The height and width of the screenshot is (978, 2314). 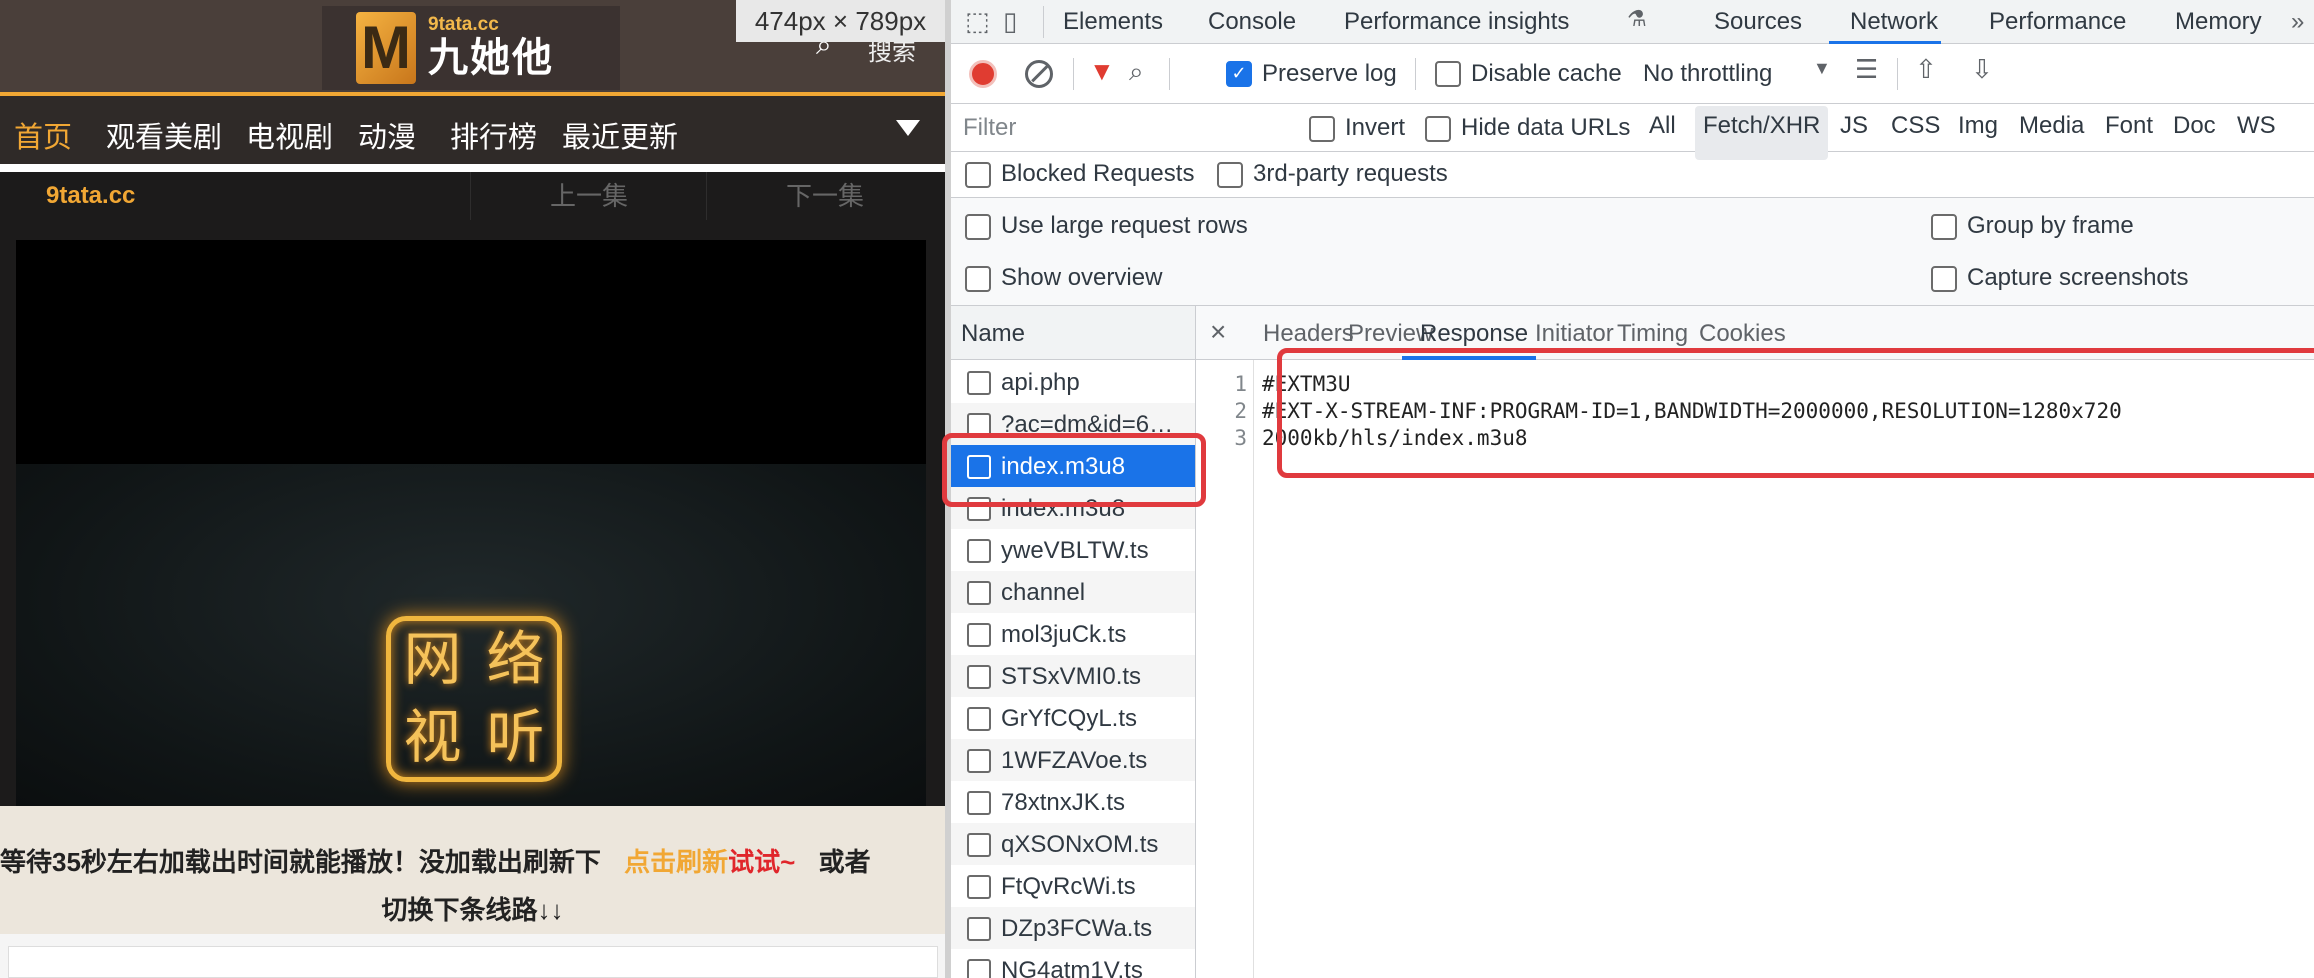 I want to click on blocked-requests-checkbox, so click(x=978, y=175).